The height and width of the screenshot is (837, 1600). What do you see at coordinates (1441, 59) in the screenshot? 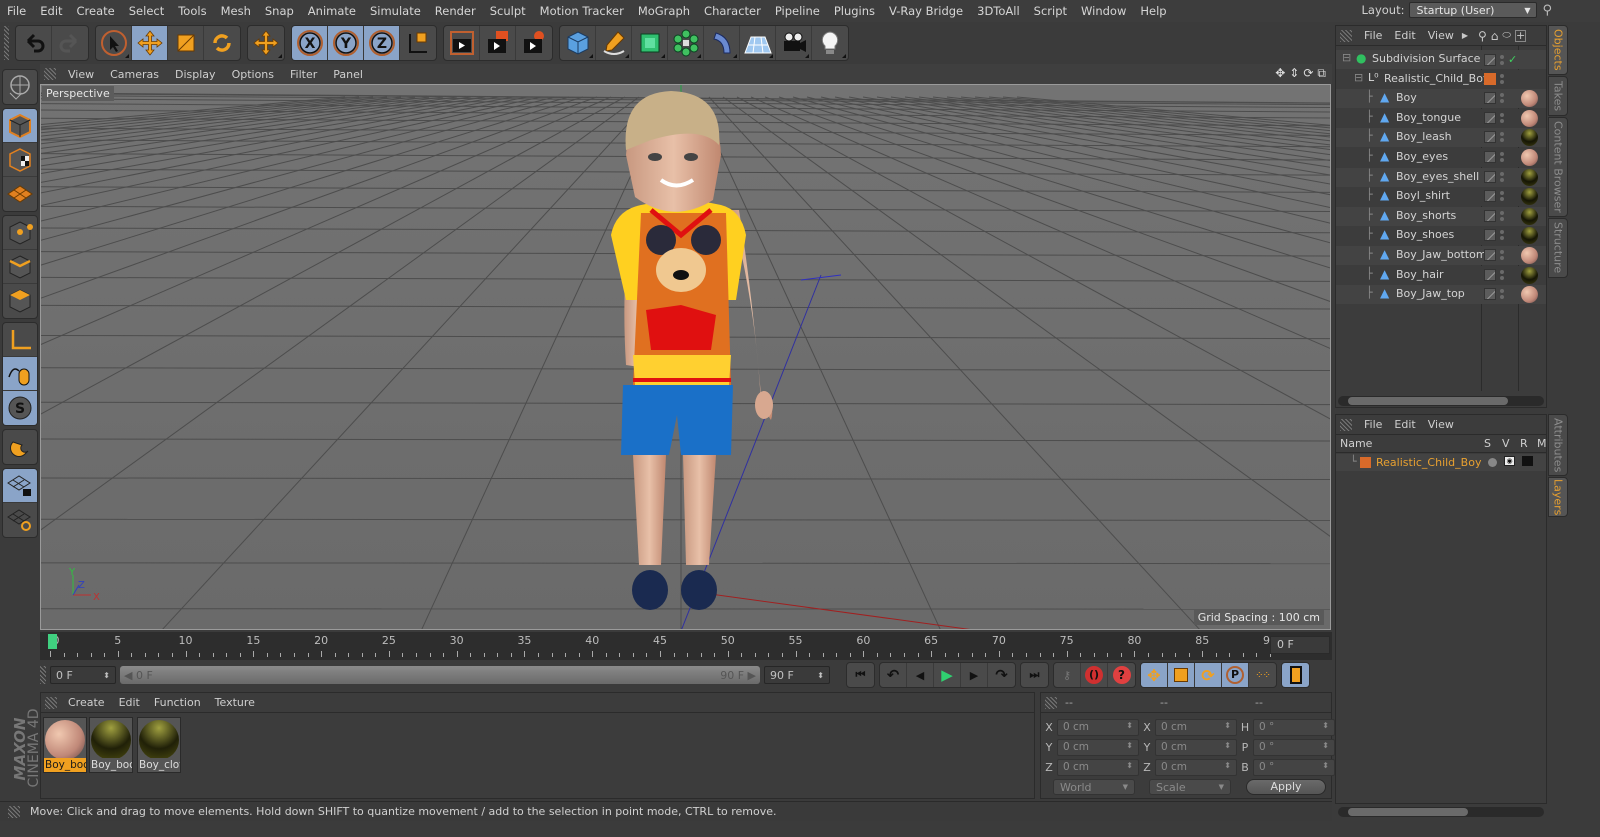
I see `object-row: ⊟ ● Subdivision Surface ✓` at bounding box center [1441, 59].